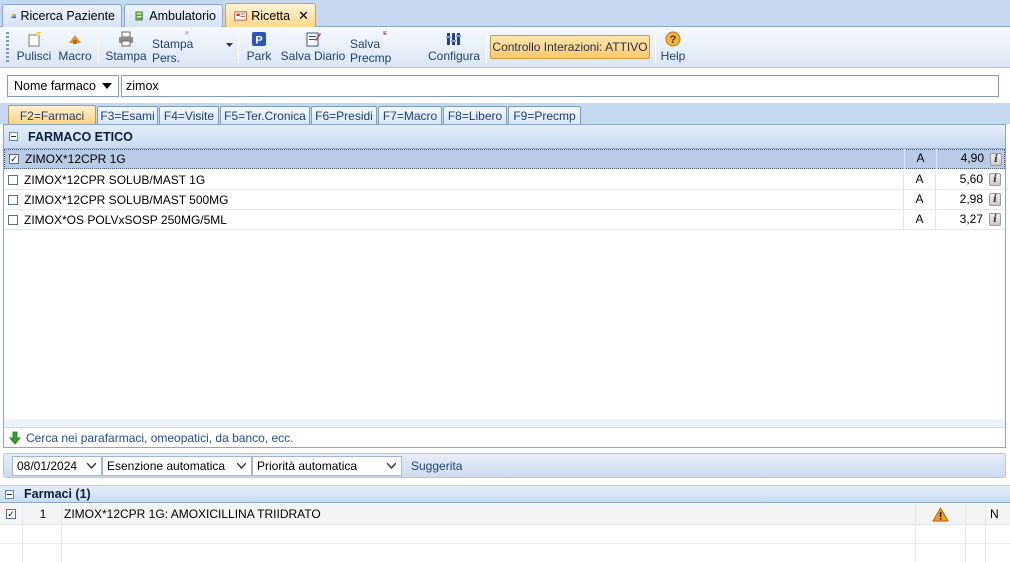 This screenshot has width=1010, height=562. What do you see at coordinates (182, 16) in the screenshot?
I see `tab-label: Ambulatorio` at bounding box center [182, 16].